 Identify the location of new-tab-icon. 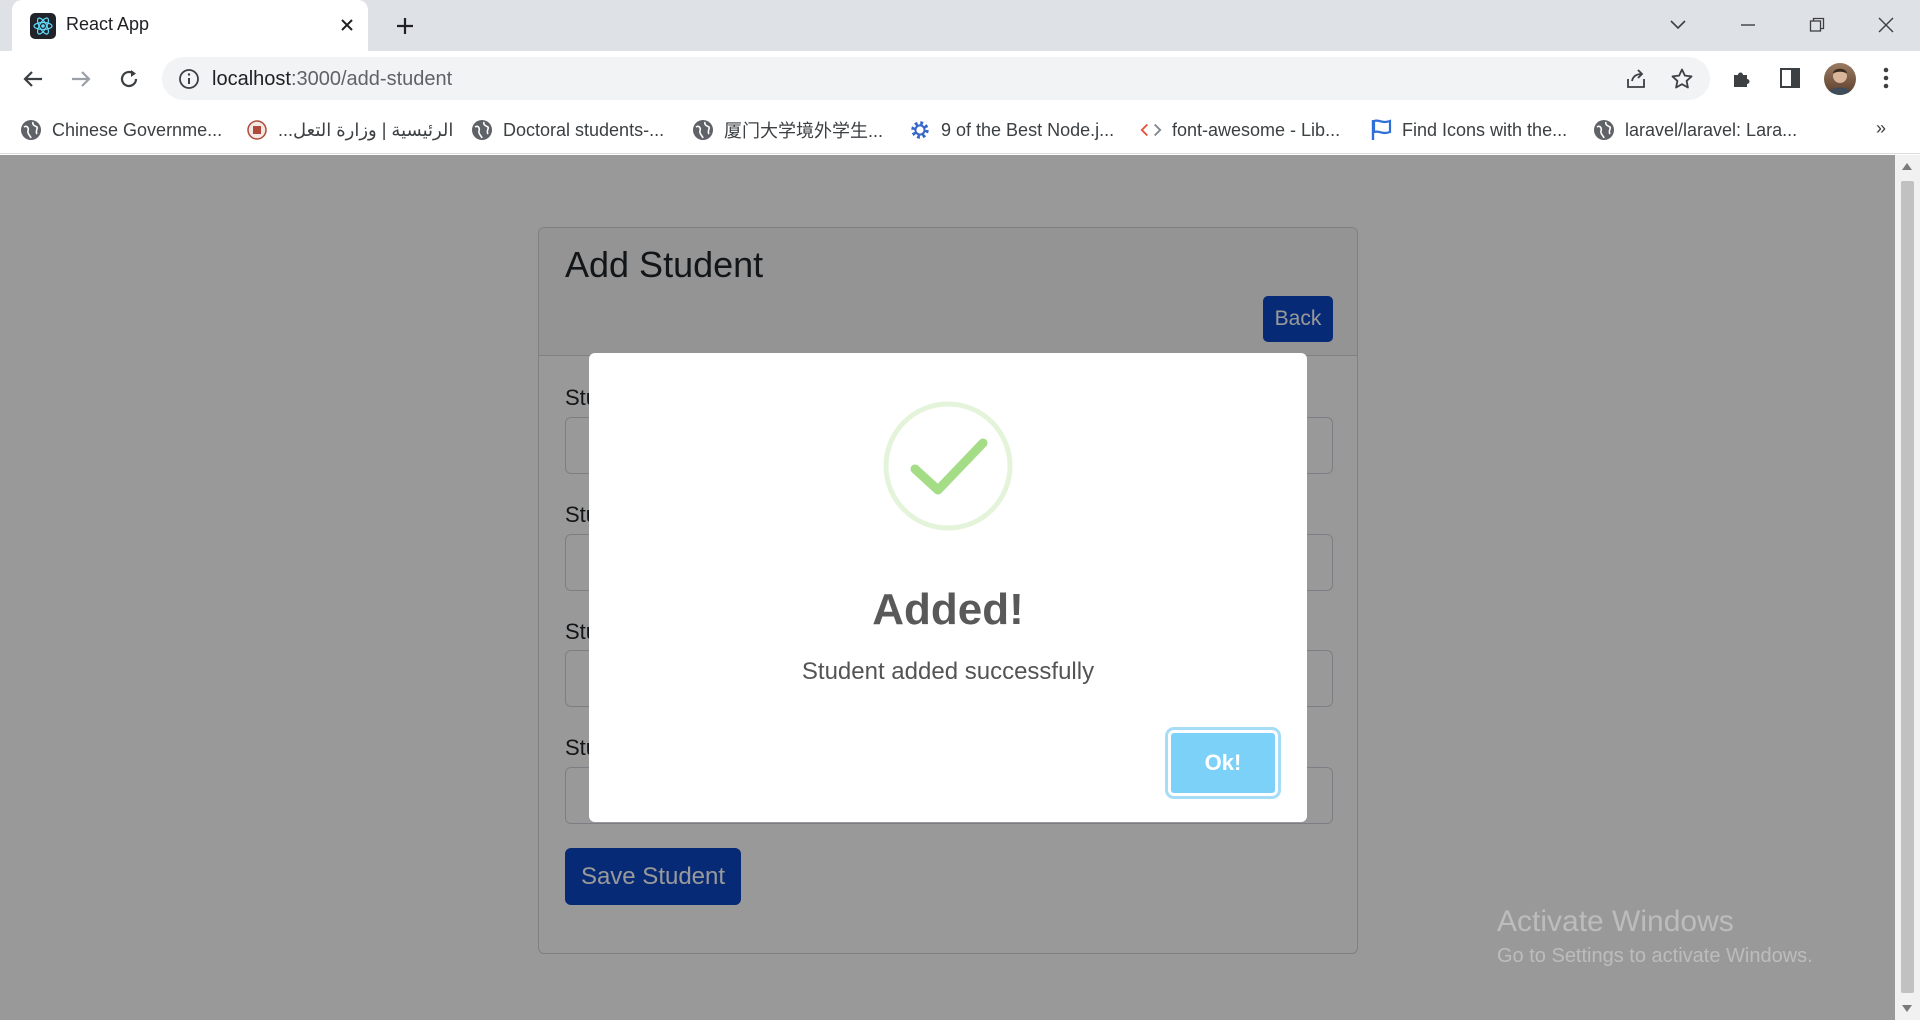
(405, 26).